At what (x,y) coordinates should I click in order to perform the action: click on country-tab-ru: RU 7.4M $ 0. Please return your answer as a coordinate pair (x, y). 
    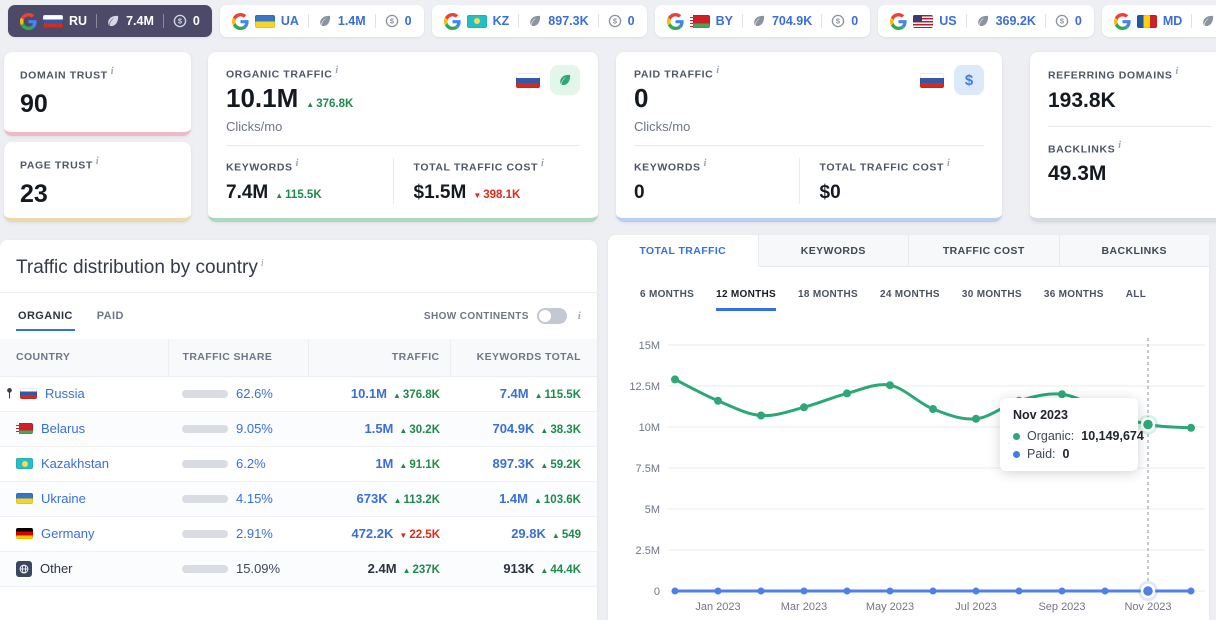
    Looking at the image, I should click on (110, 21).